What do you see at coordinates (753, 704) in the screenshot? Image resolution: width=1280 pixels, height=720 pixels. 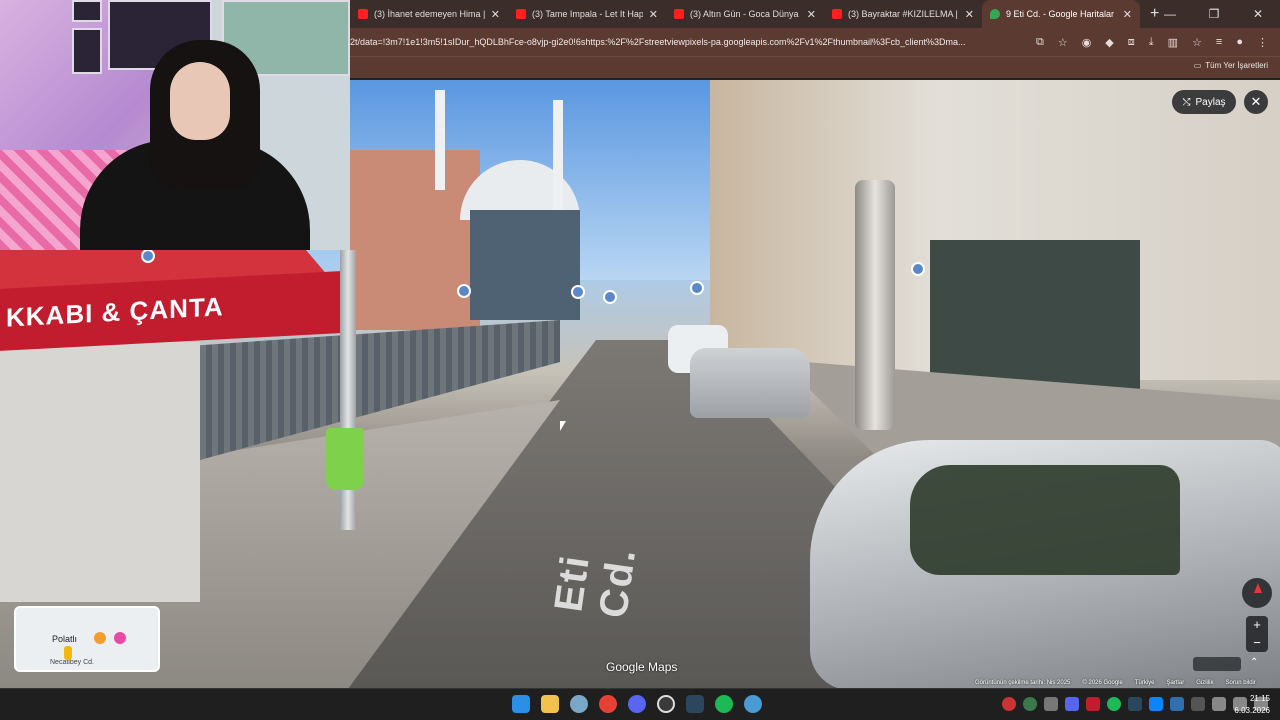 I see `globe-app-icon` at bounding box center [753, 704].